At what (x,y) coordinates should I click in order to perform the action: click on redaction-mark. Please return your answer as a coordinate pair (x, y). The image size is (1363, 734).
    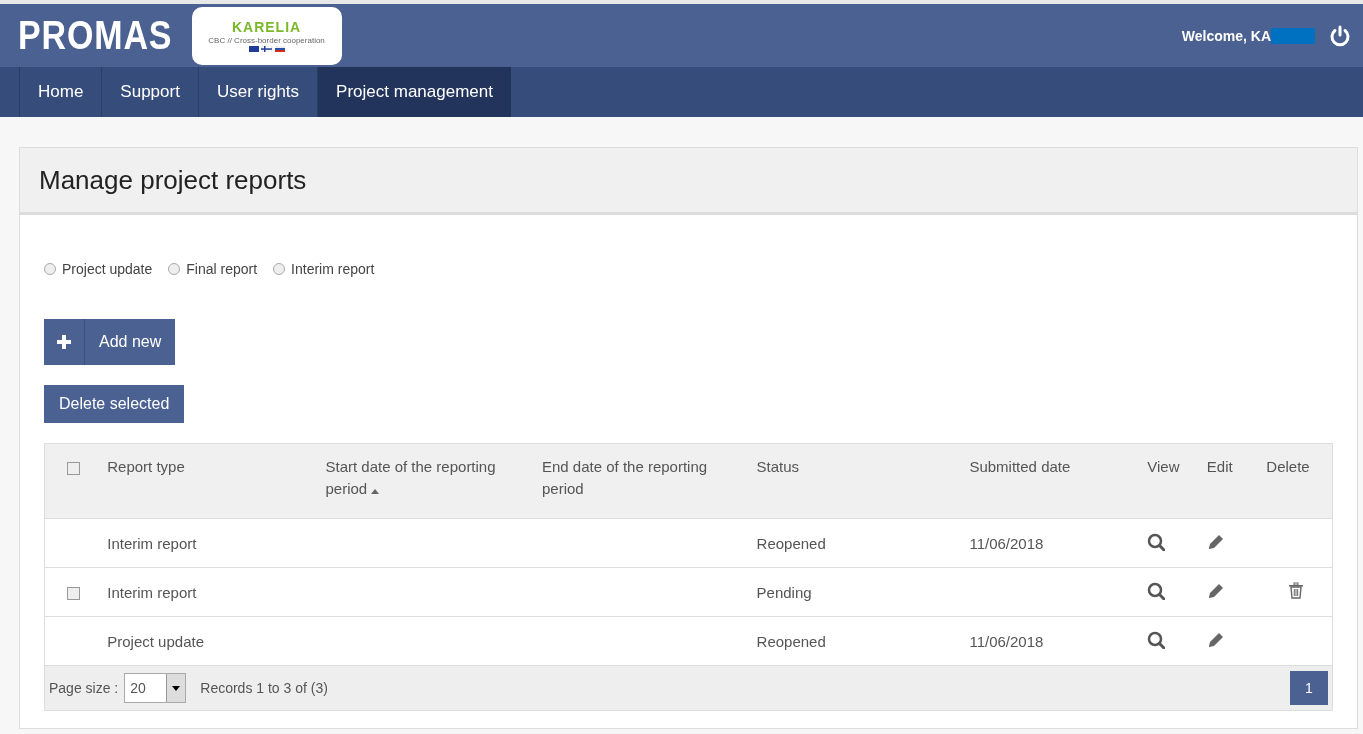
    Looking at the image, I should click on (1293, 35).